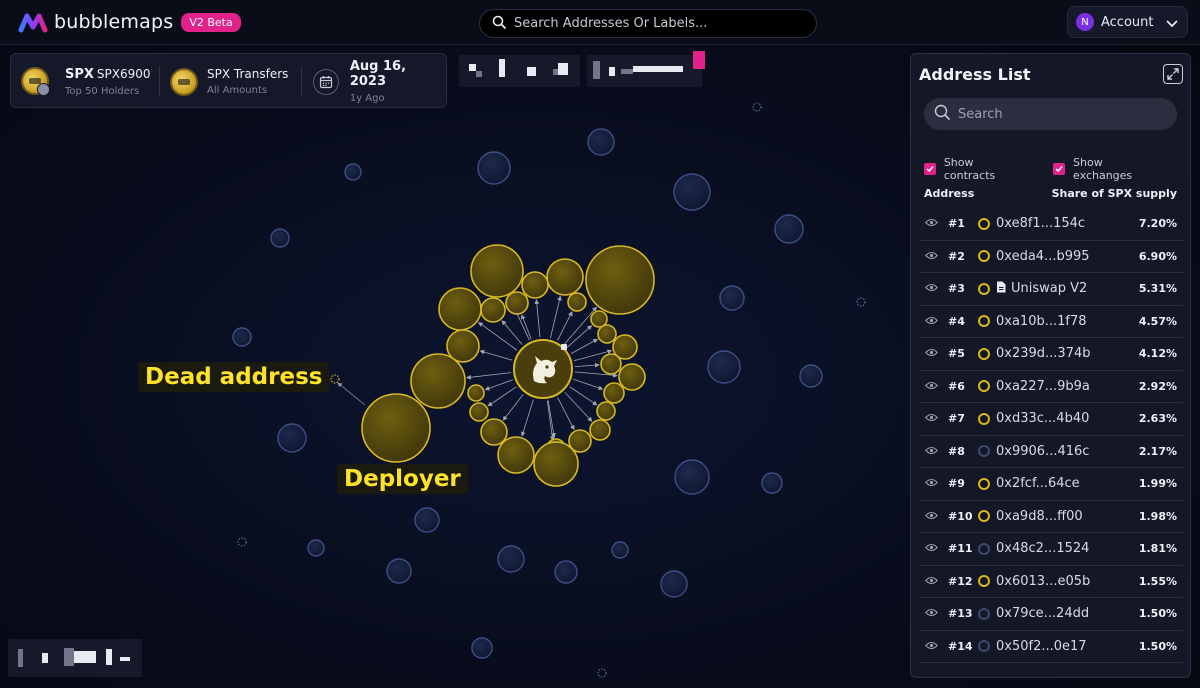 The image size is (1200, 688). Describe the element at coordinates (379, 81) in the screenshot. I see `date-selector: Aug 16, 2023 1y Ago` at that location.